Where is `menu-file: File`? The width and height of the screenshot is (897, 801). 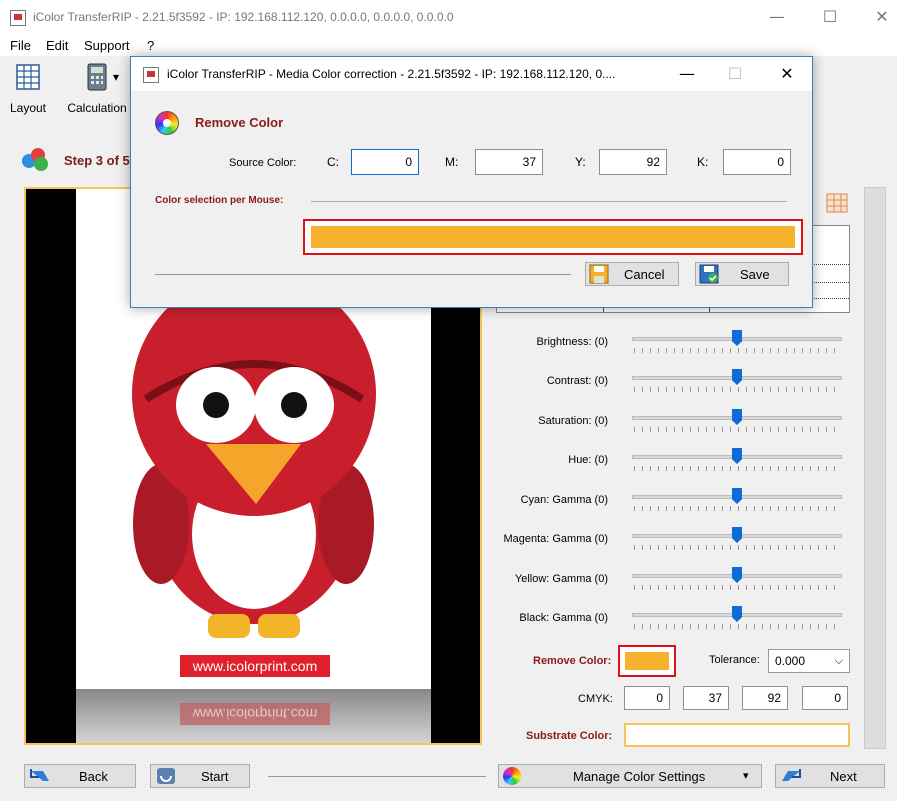
menu-file: File is located at coordinates (20, 45).